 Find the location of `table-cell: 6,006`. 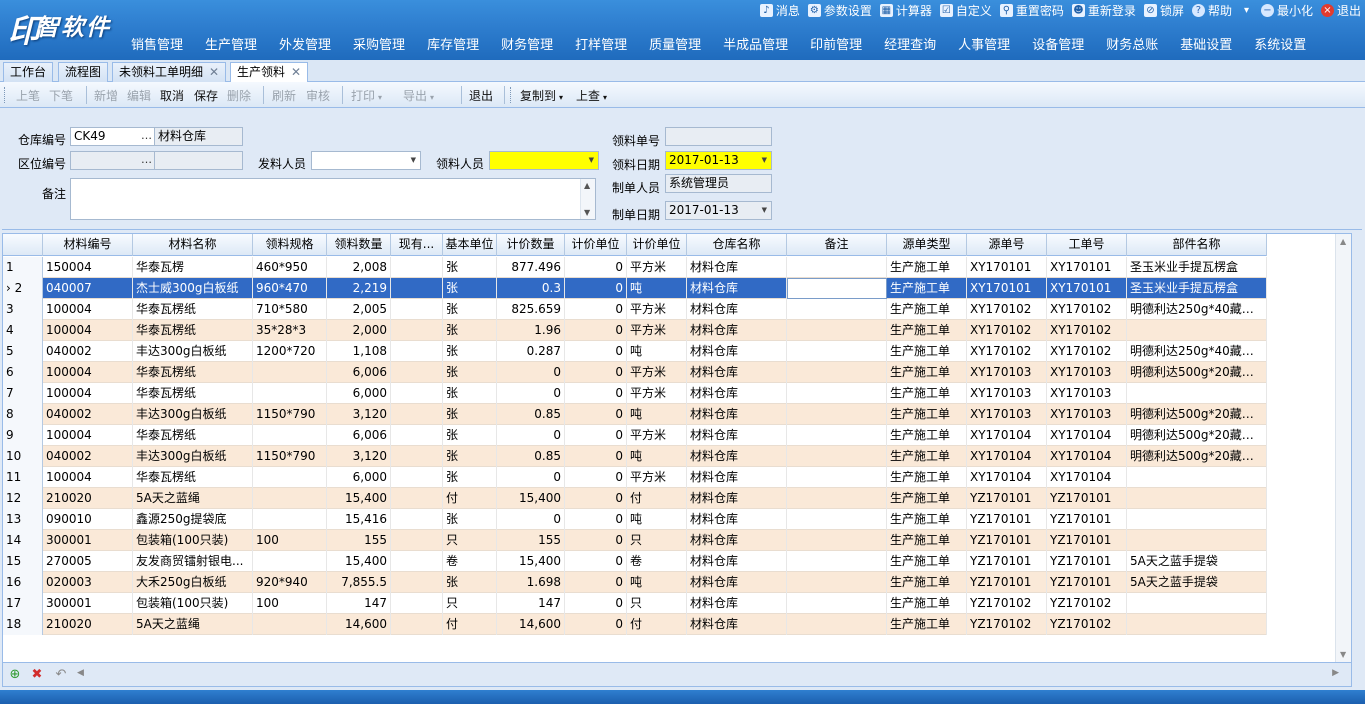

table-cell: 6,006 is located at coordinates (359, 372).